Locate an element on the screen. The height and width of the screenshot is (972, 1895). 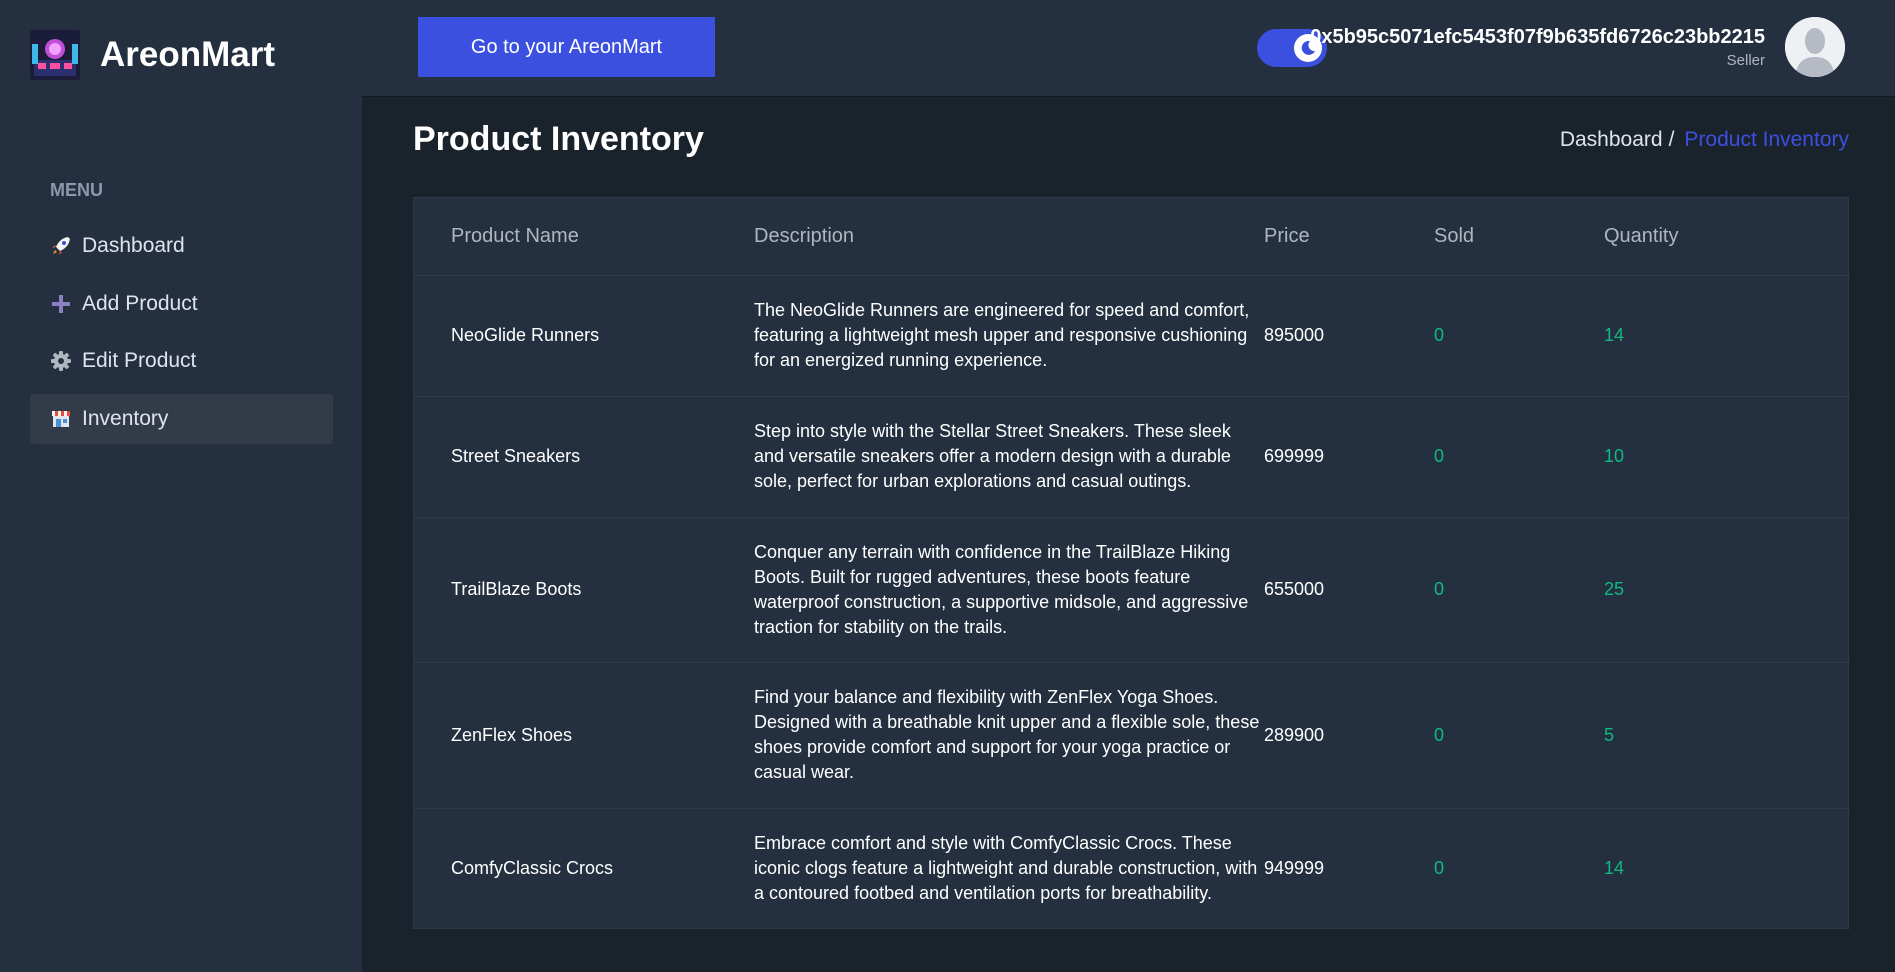
store-icon is located at coordinates (61, 419).